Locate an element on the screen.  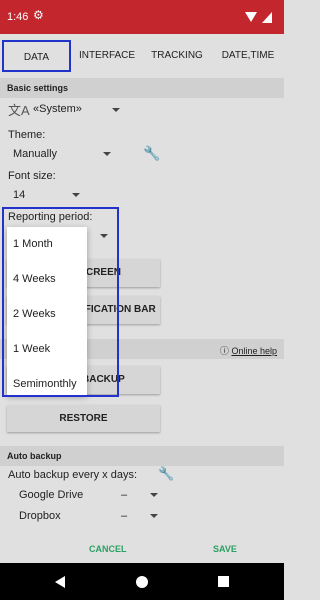
font-size-select: 14 is located at coordinates (19, 195).